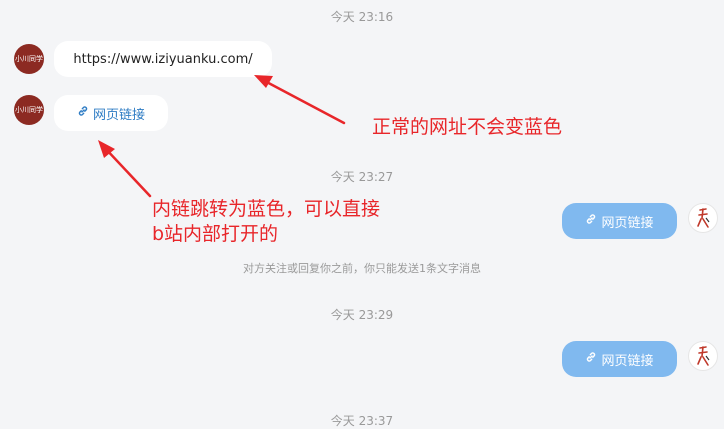 The height and width of the screenshot is (429, 724). Describe the element at coordinates (125, 169) in the screenshot. I see `arrow-to-link` at that location.